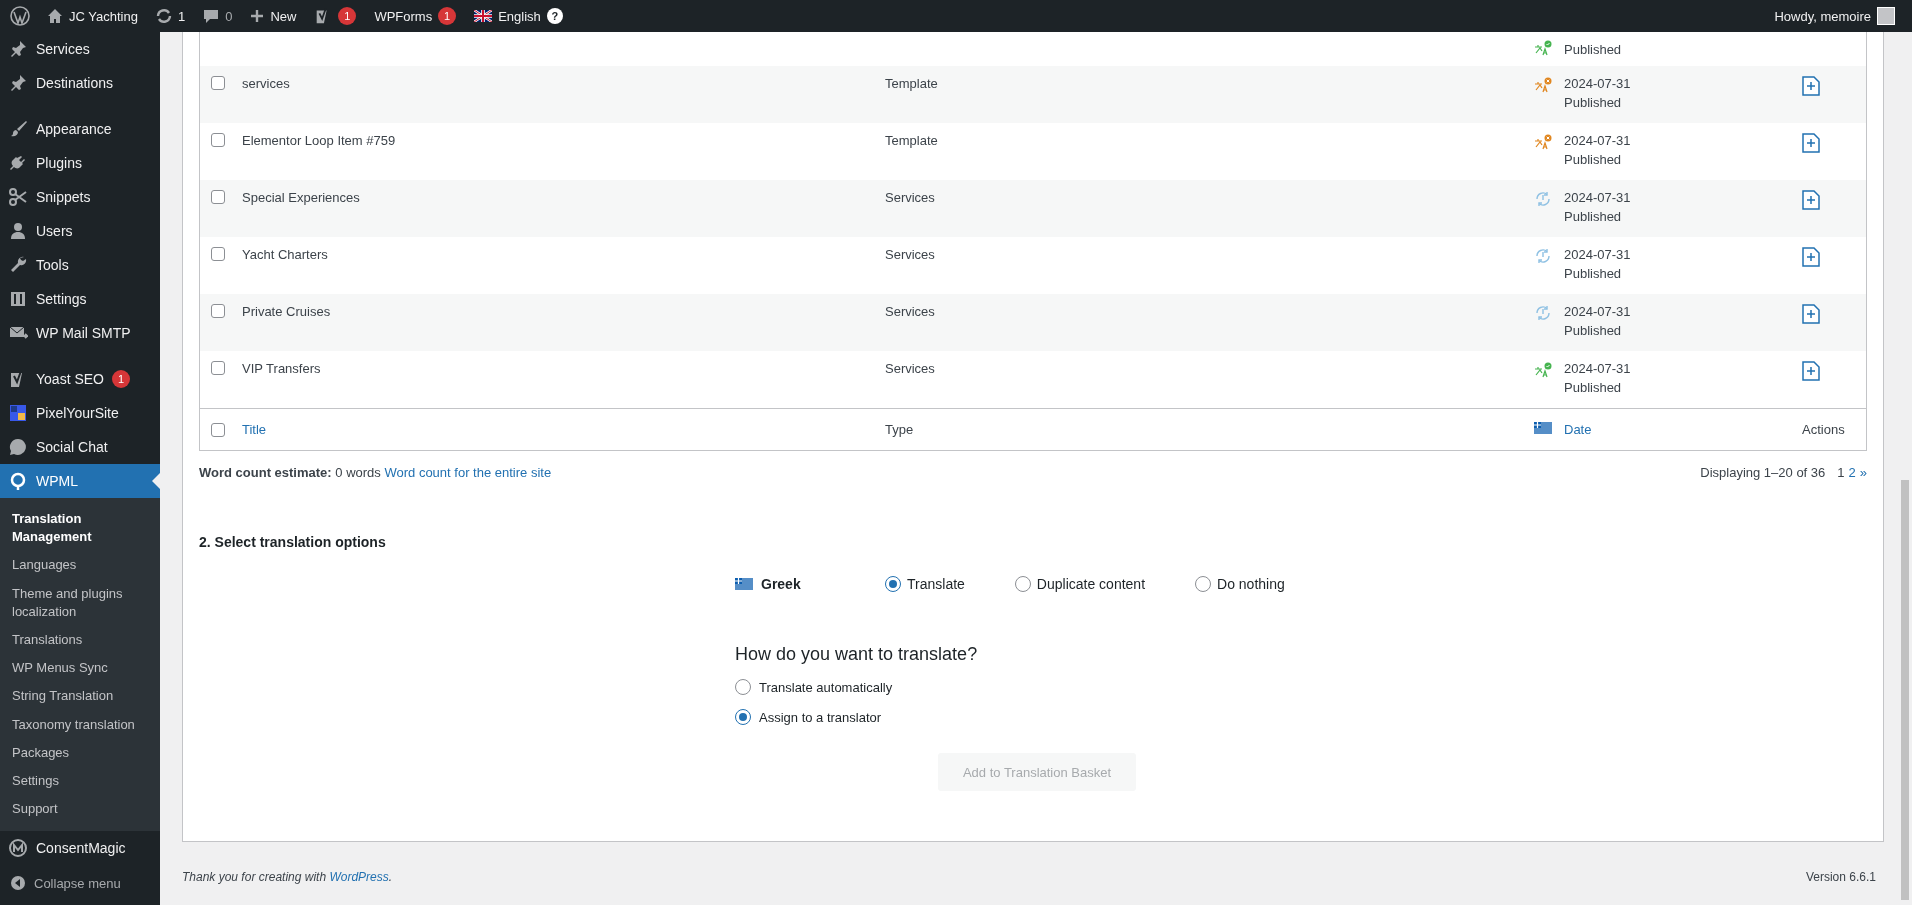  What do you see at coordinates (257, 16) in the screenshot?
I see `plus-icon` at bounding box center [257, 16].